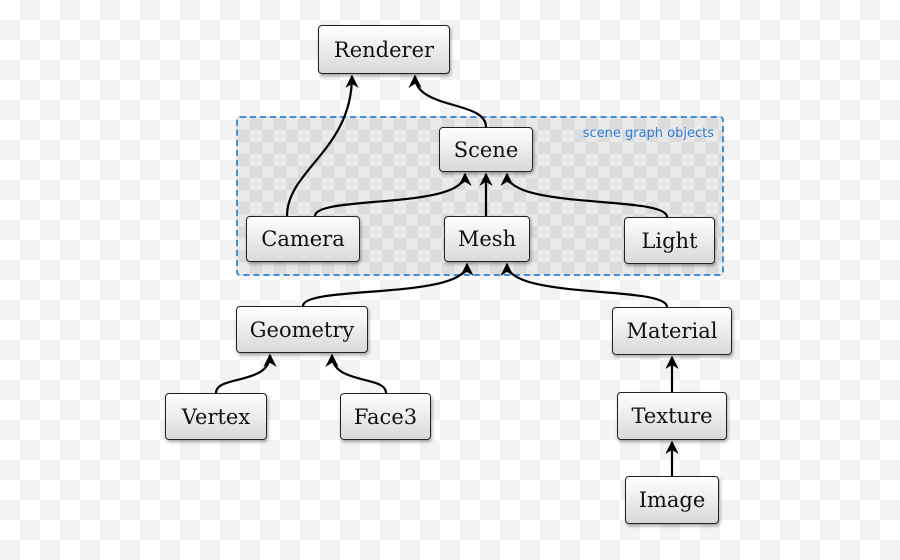 The height and width of the screenshot is (560, 900). Describe the element at coordinates (303, 239) in the screenshot. I see `node-camera: Camera` at that location.